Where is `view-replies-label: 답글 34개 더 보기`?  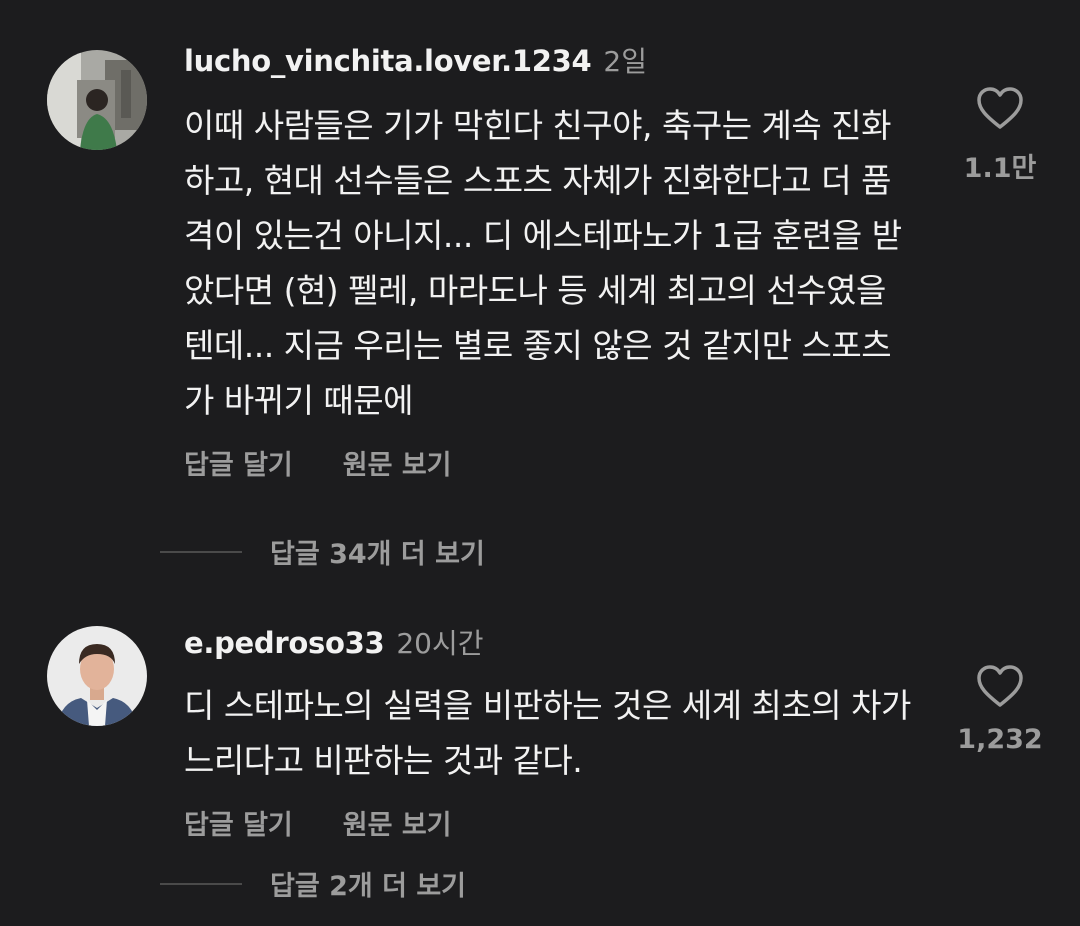
view-replies-label: 답글 34개 더 보기 is located at coordinates (377, 551).